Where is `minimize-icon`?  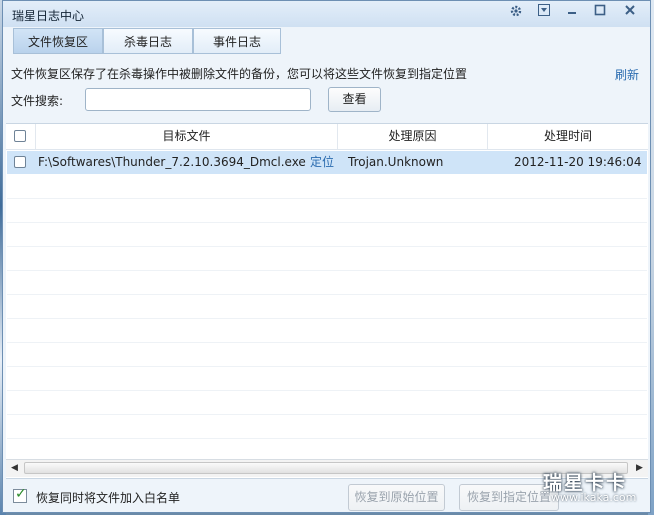 minimize-icon is located at coordinates (572, 13).